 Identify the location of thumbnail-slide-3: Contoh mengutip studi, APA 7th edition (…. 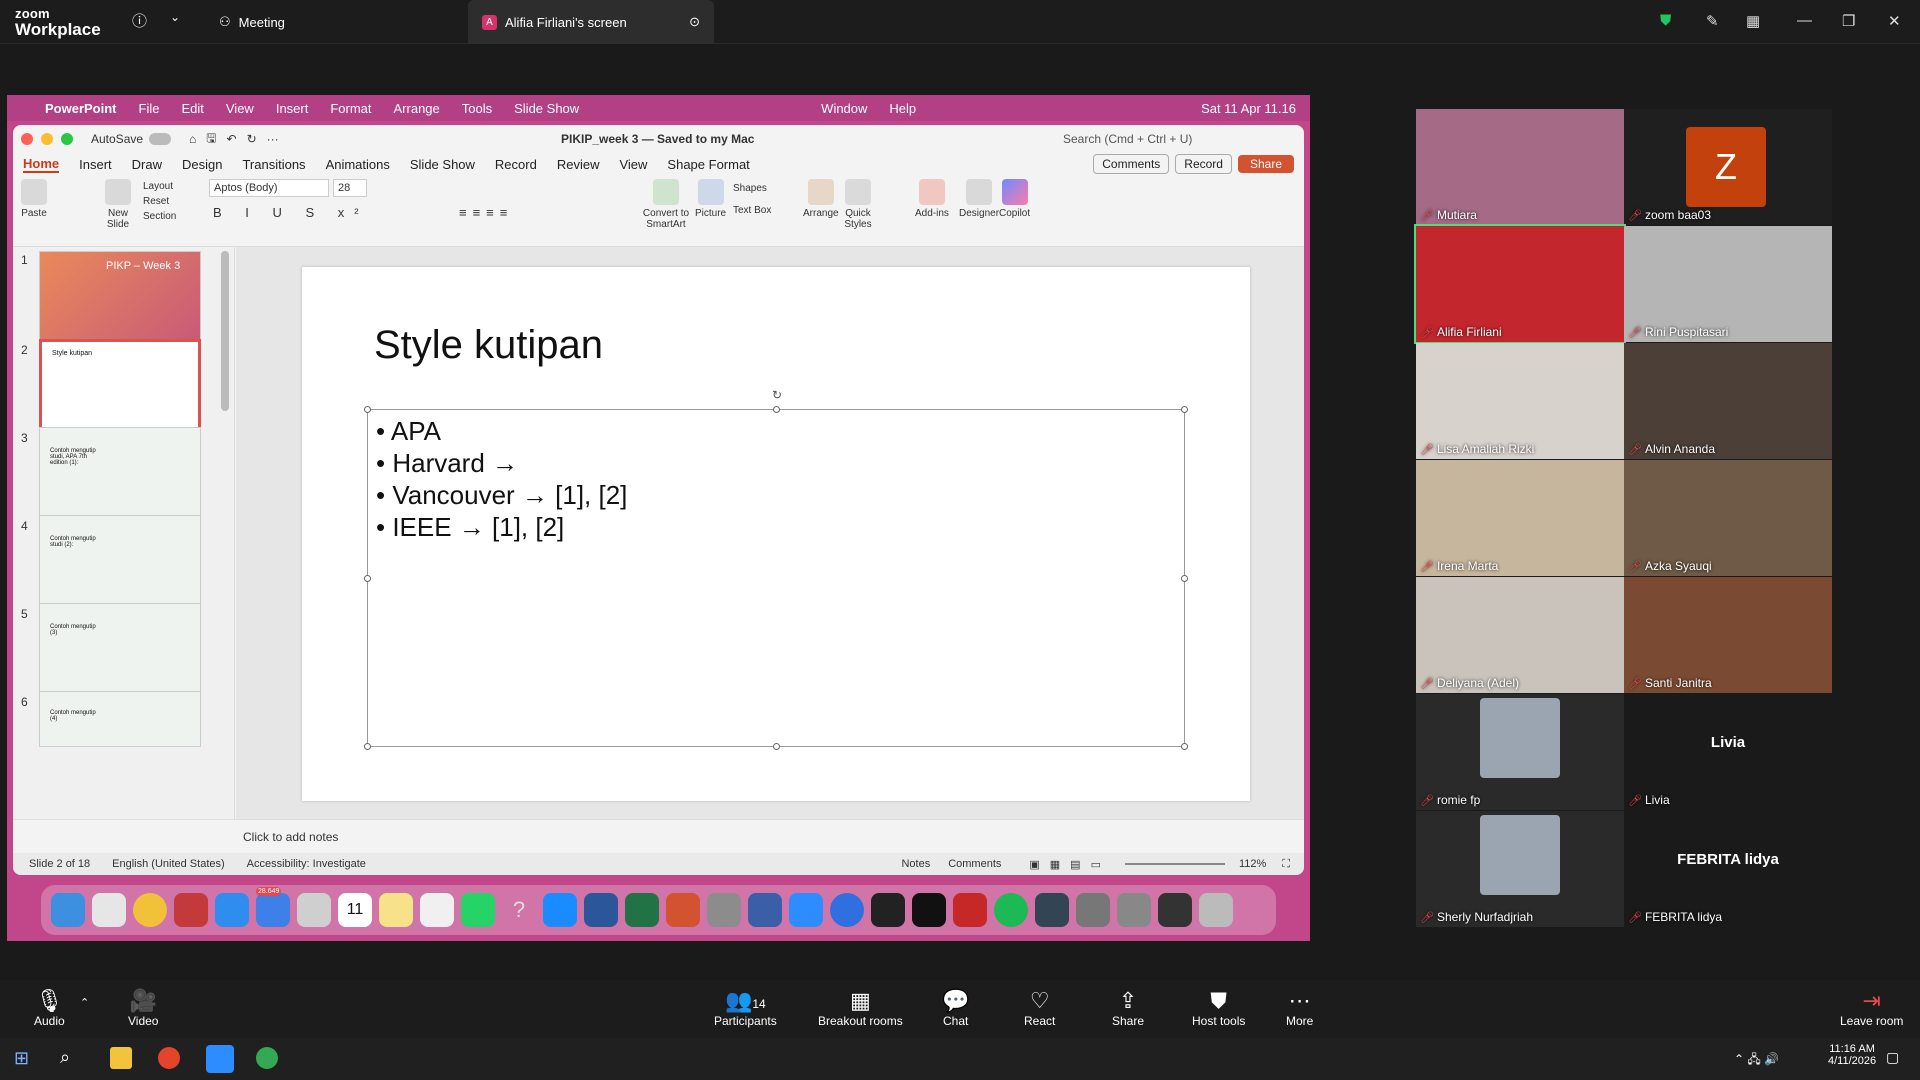
(120, 473).